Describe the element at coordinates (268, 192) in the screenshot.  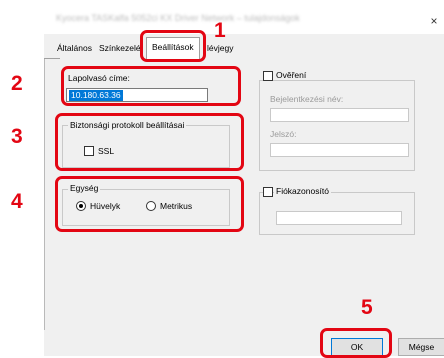
I see `account-id-checkbox` at that location.